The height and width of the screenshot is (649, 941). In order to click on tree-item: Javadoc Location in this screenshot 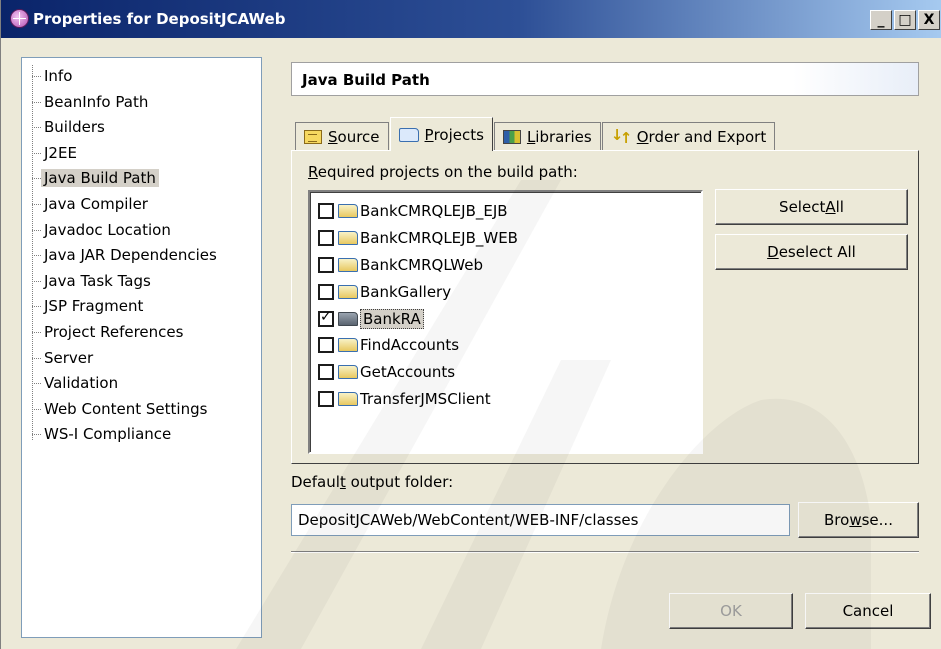, I will do `click(141, 232)`.